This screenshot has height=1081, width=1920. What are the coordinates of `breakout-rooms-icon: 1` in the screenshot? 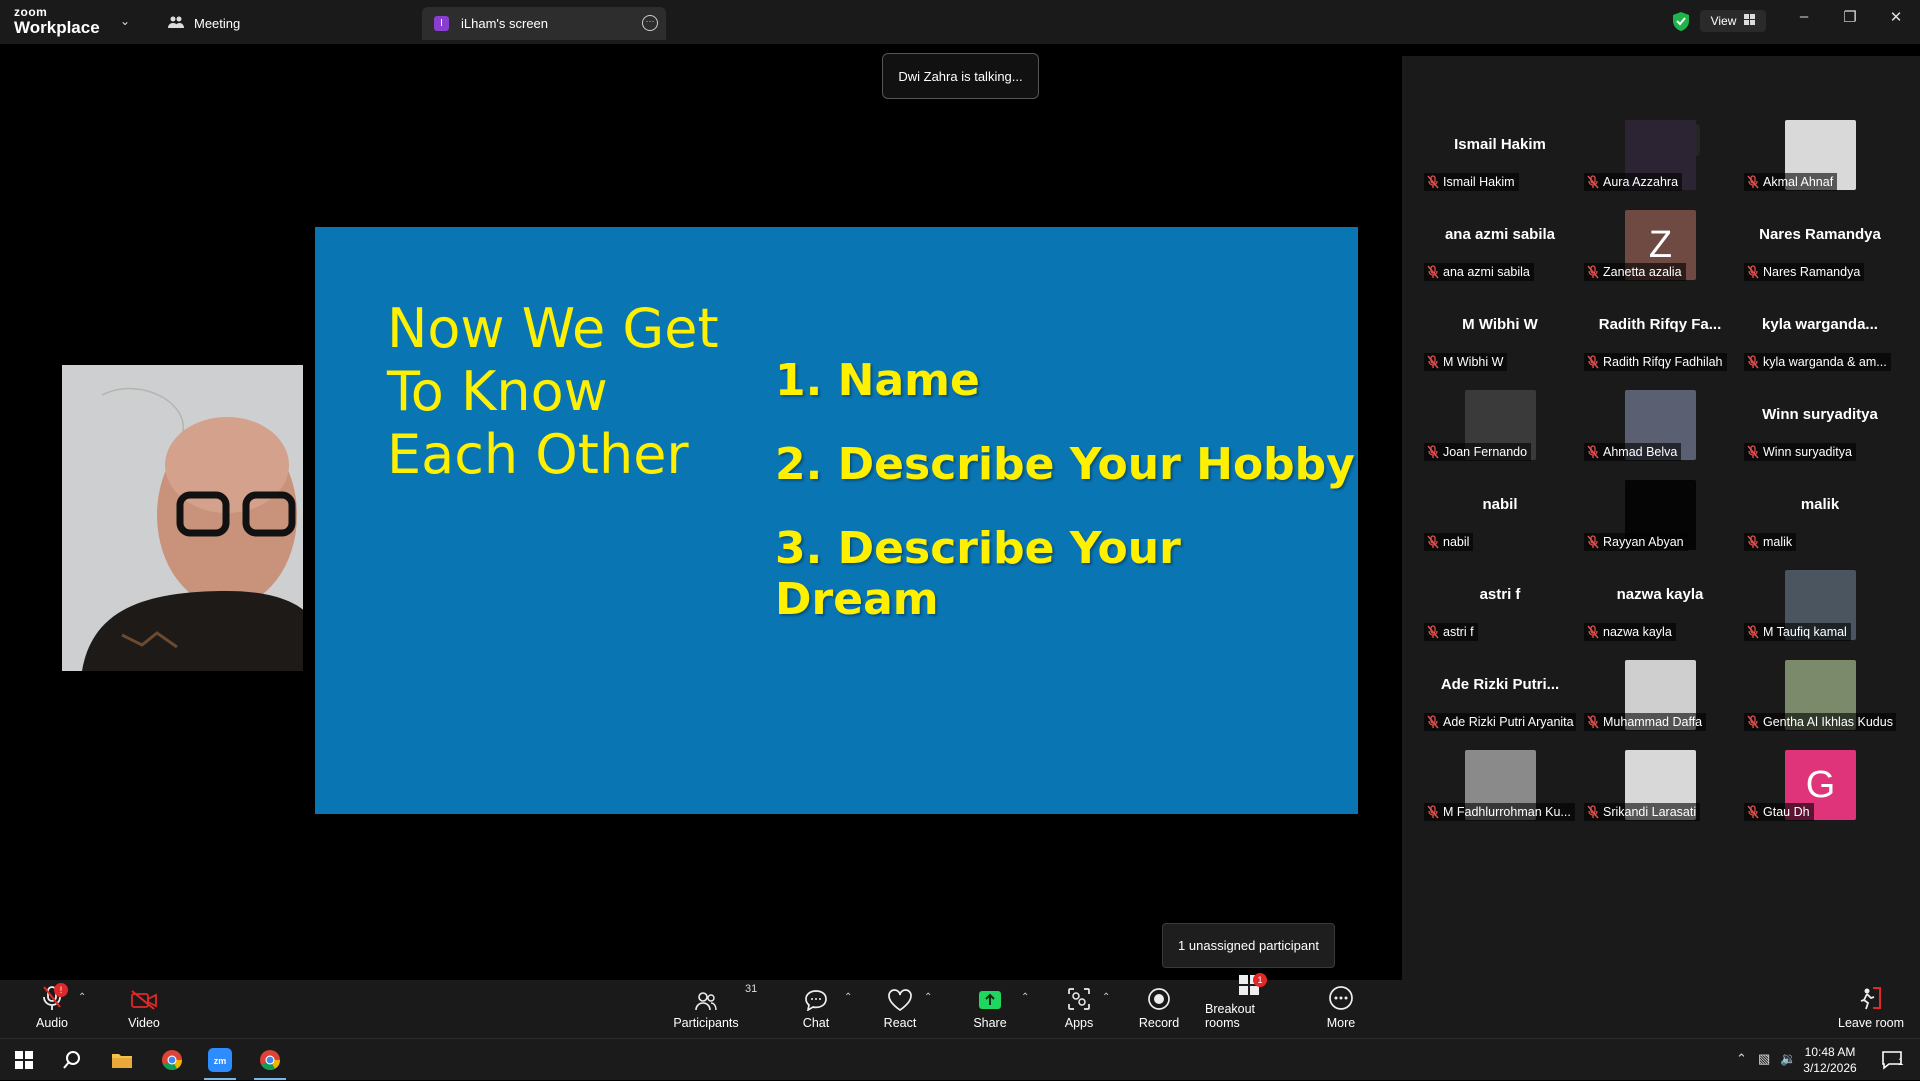 It's located at (1252, 985).